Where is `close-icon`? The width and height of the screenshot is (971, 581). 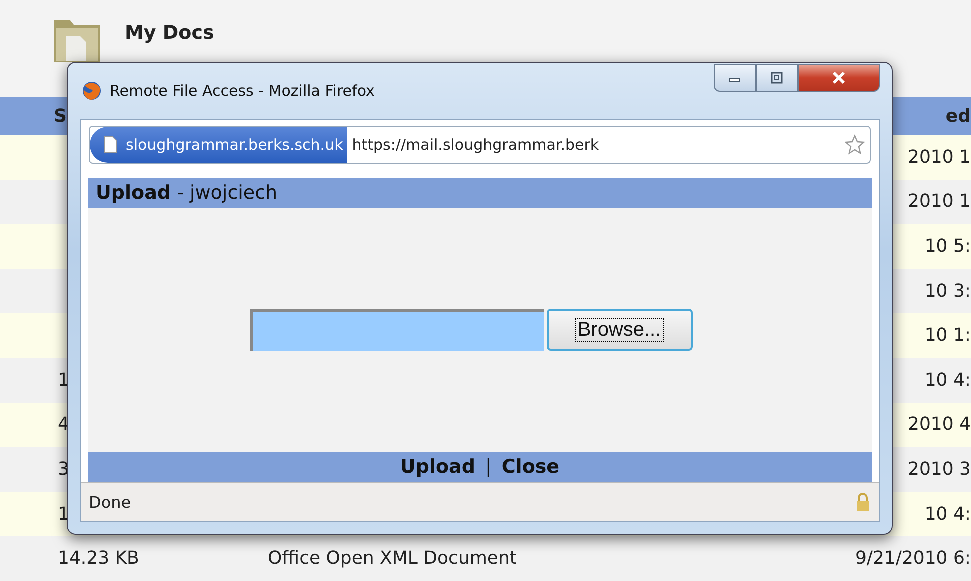 close-icon is located at coordinates (839, 78).